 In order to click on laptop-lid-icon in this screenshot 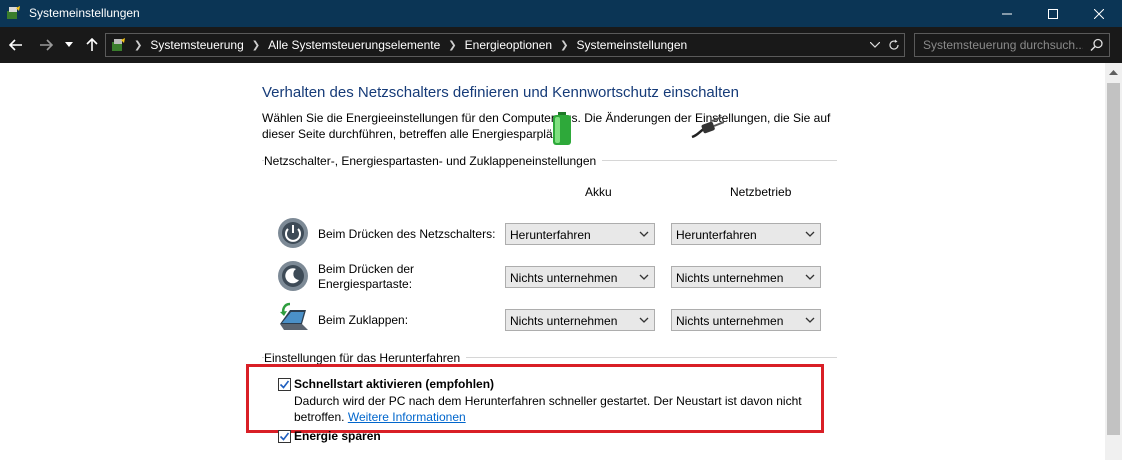, I will do `click(294, 316)`.